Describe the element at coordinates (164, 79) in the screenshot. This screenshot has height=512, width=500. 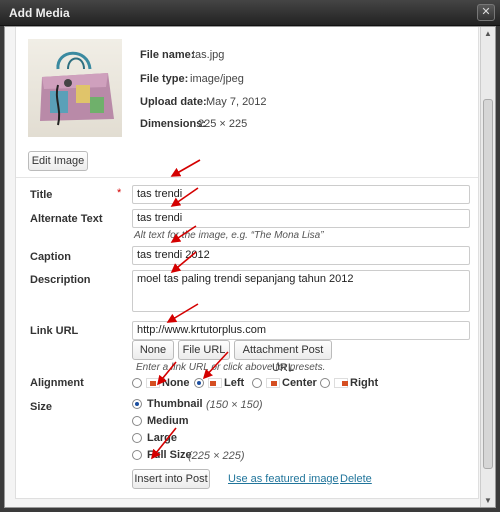
I see `file-type-label: File type:` at that location.